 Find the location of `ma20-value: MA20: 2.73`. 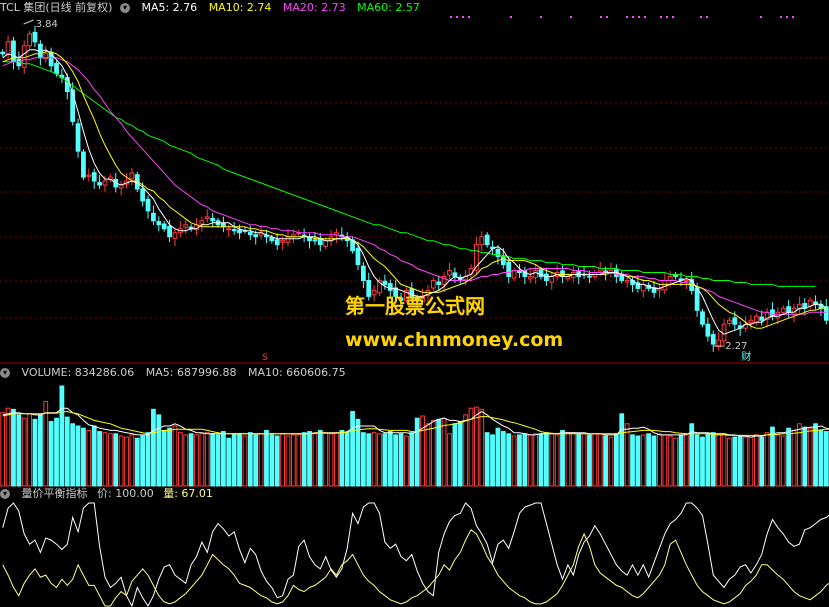

ma20-value: MA20: 2.73 is located at coordinates (314, 7).